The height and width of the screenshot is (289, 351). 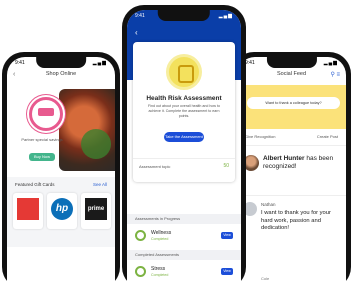 What do you see at coordinates (284, 158) in the screenshot?
I see `post-author: Albert Hunter` at bounding box center [284, 158].